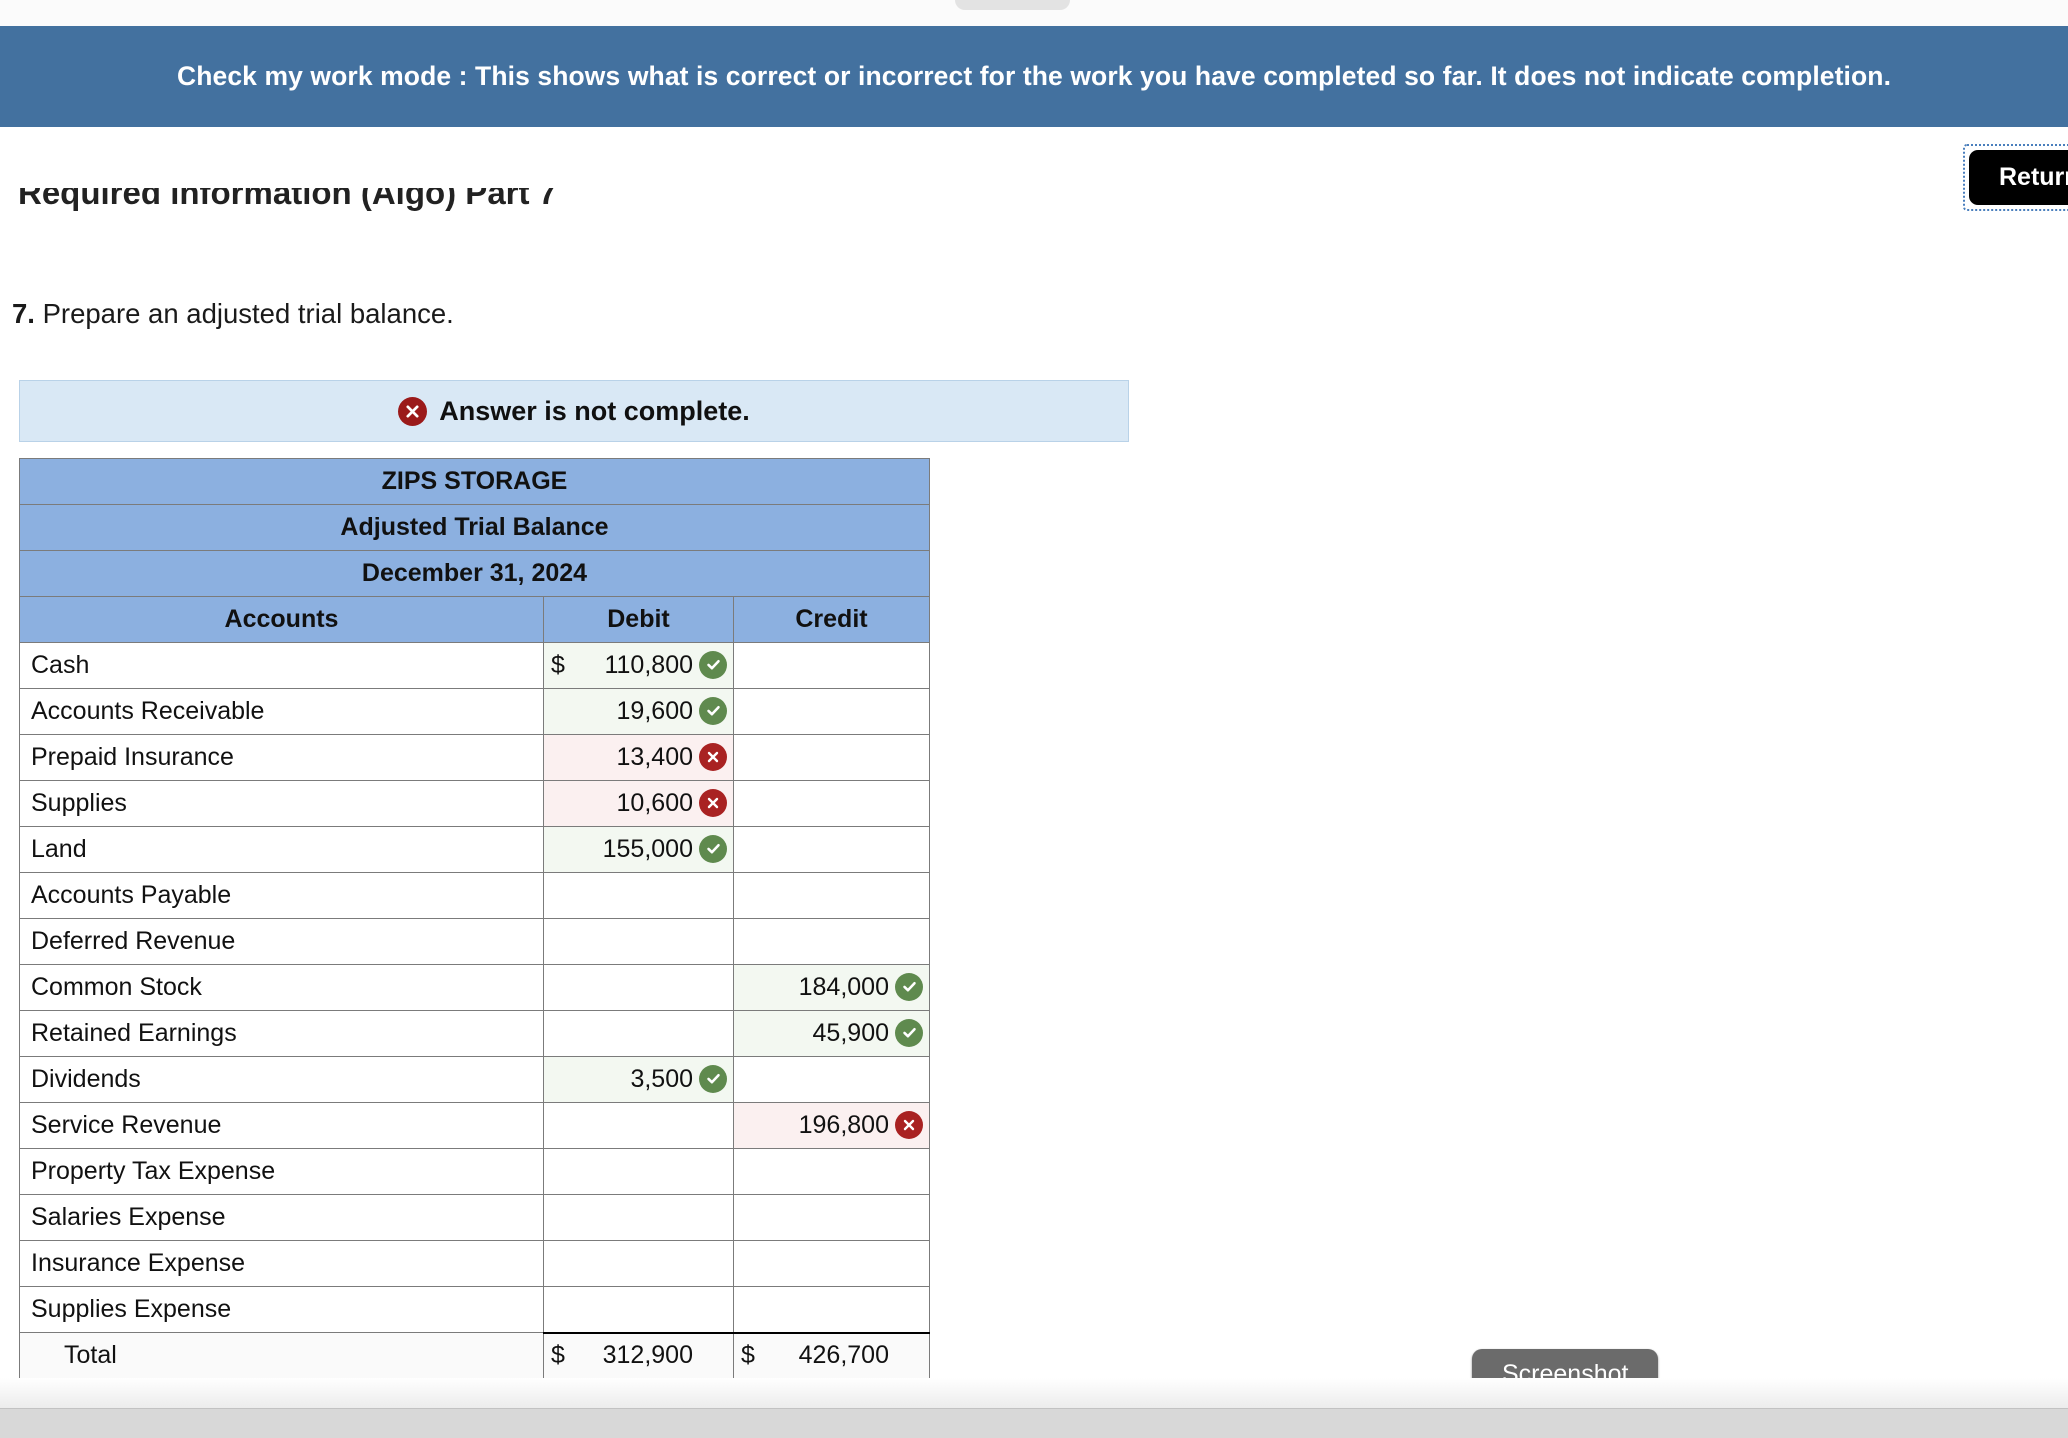 The height and width of the screenshot is (1438, 2068). What do you see at coordinates (638, 619) in the screenshot?
I see `column-header-debit: Debit` at bounding box center [638, 619].